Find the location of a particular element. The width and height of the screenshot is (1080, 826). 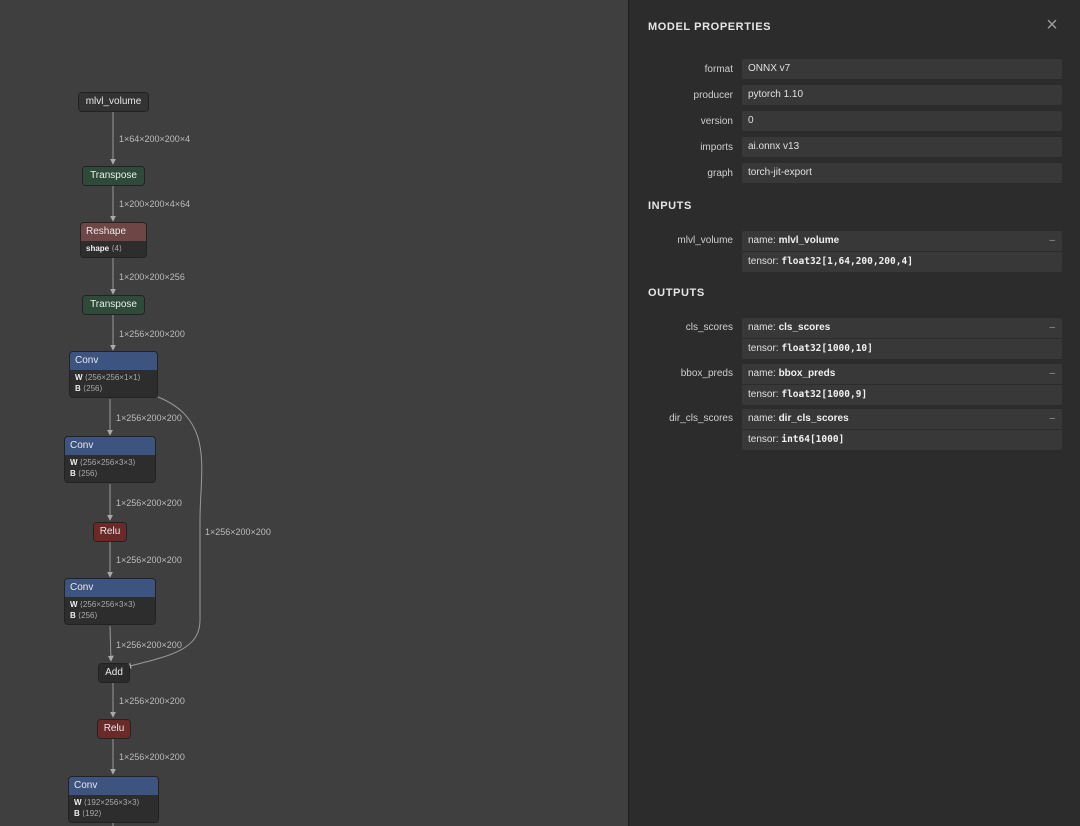

attr-value: ⟨4⟩ is located at coordinates (117, 248).